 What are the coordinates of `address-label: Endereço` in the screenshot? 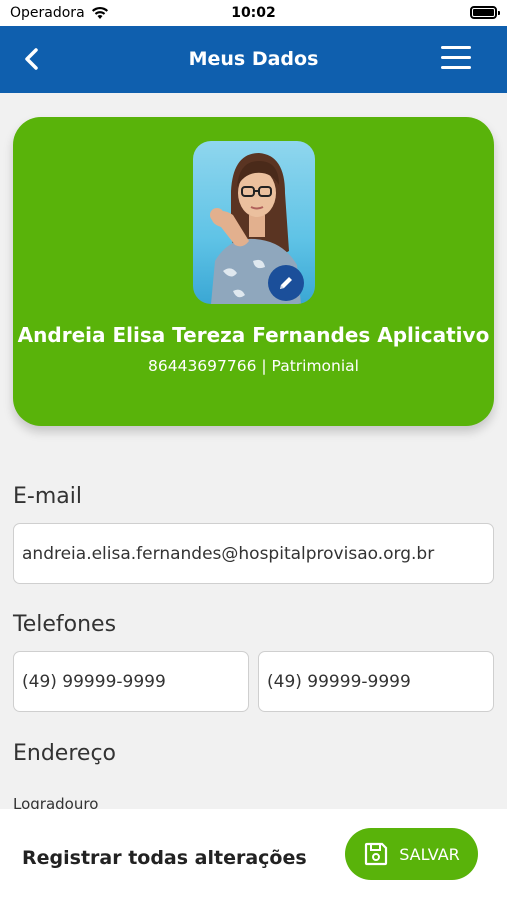 It's located at (64, 753).